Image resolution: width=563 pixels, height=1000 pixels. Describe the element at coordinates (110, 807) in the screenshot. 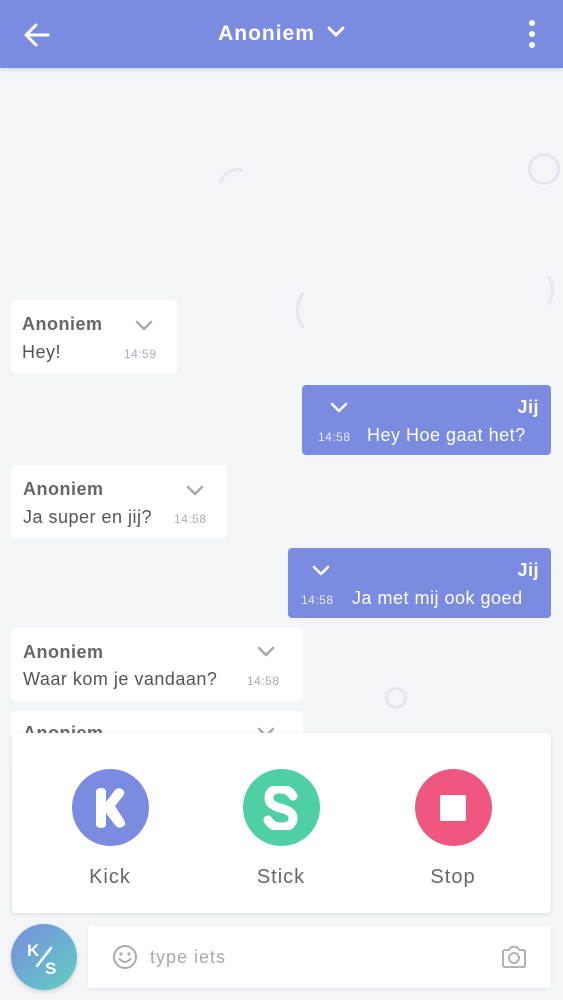

I see `kick-k-icon` at that location.